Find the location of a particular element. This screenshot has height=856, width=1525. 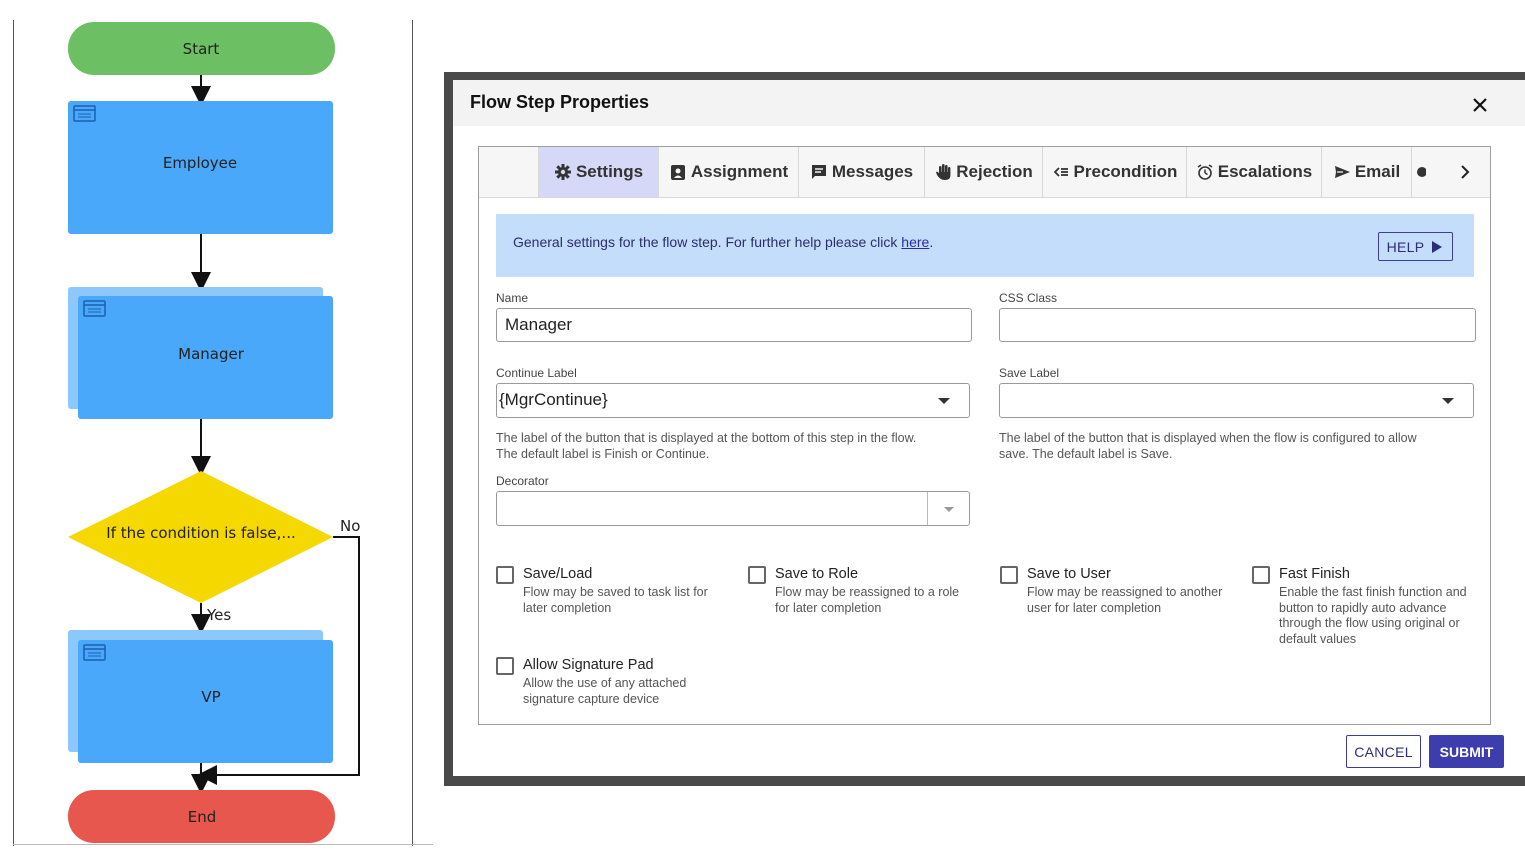

cancel-button: CANCEL is located at coordinates (1383, 751).